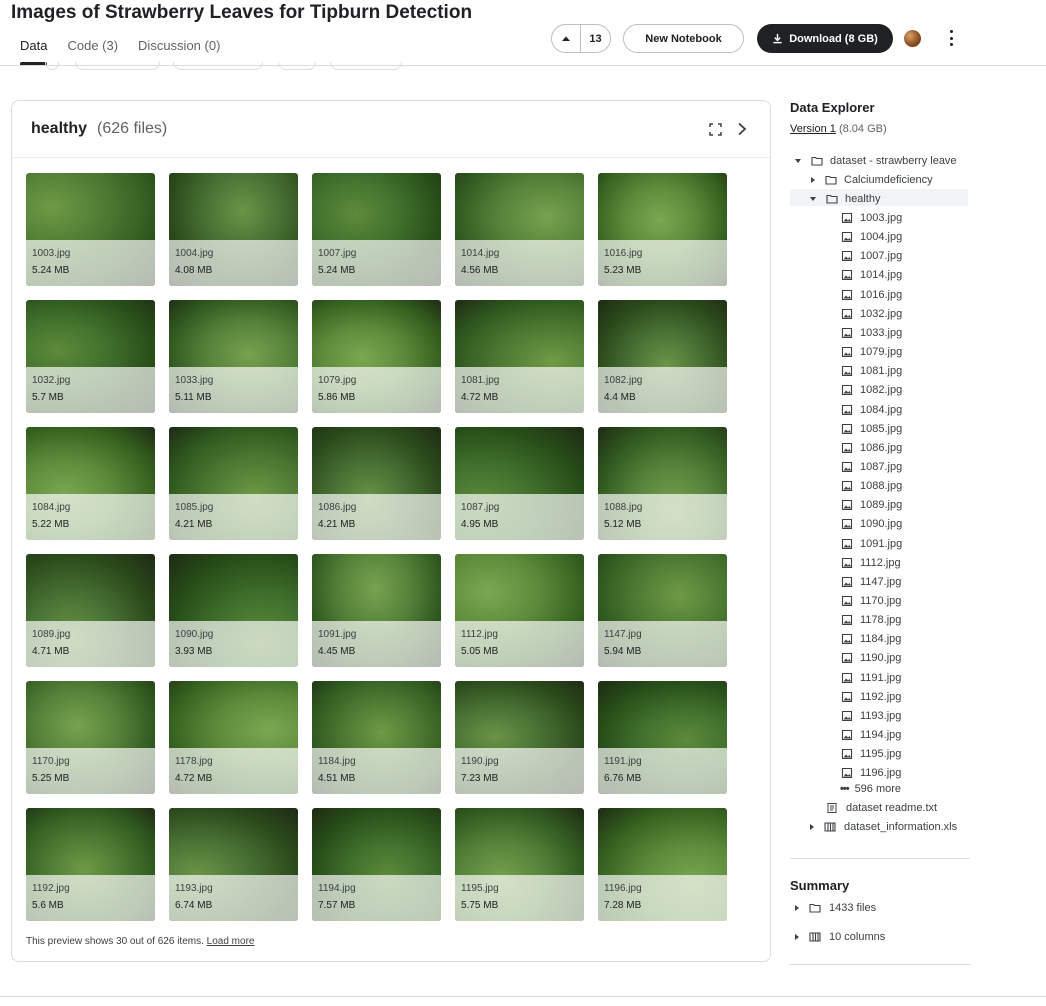 The height and width of the screenshot is (1006, 1046). Describe the element at coordinates (90, 610) in the screenshot. I see `image-tile: 1089.jpg 4.71 MB` at that location.